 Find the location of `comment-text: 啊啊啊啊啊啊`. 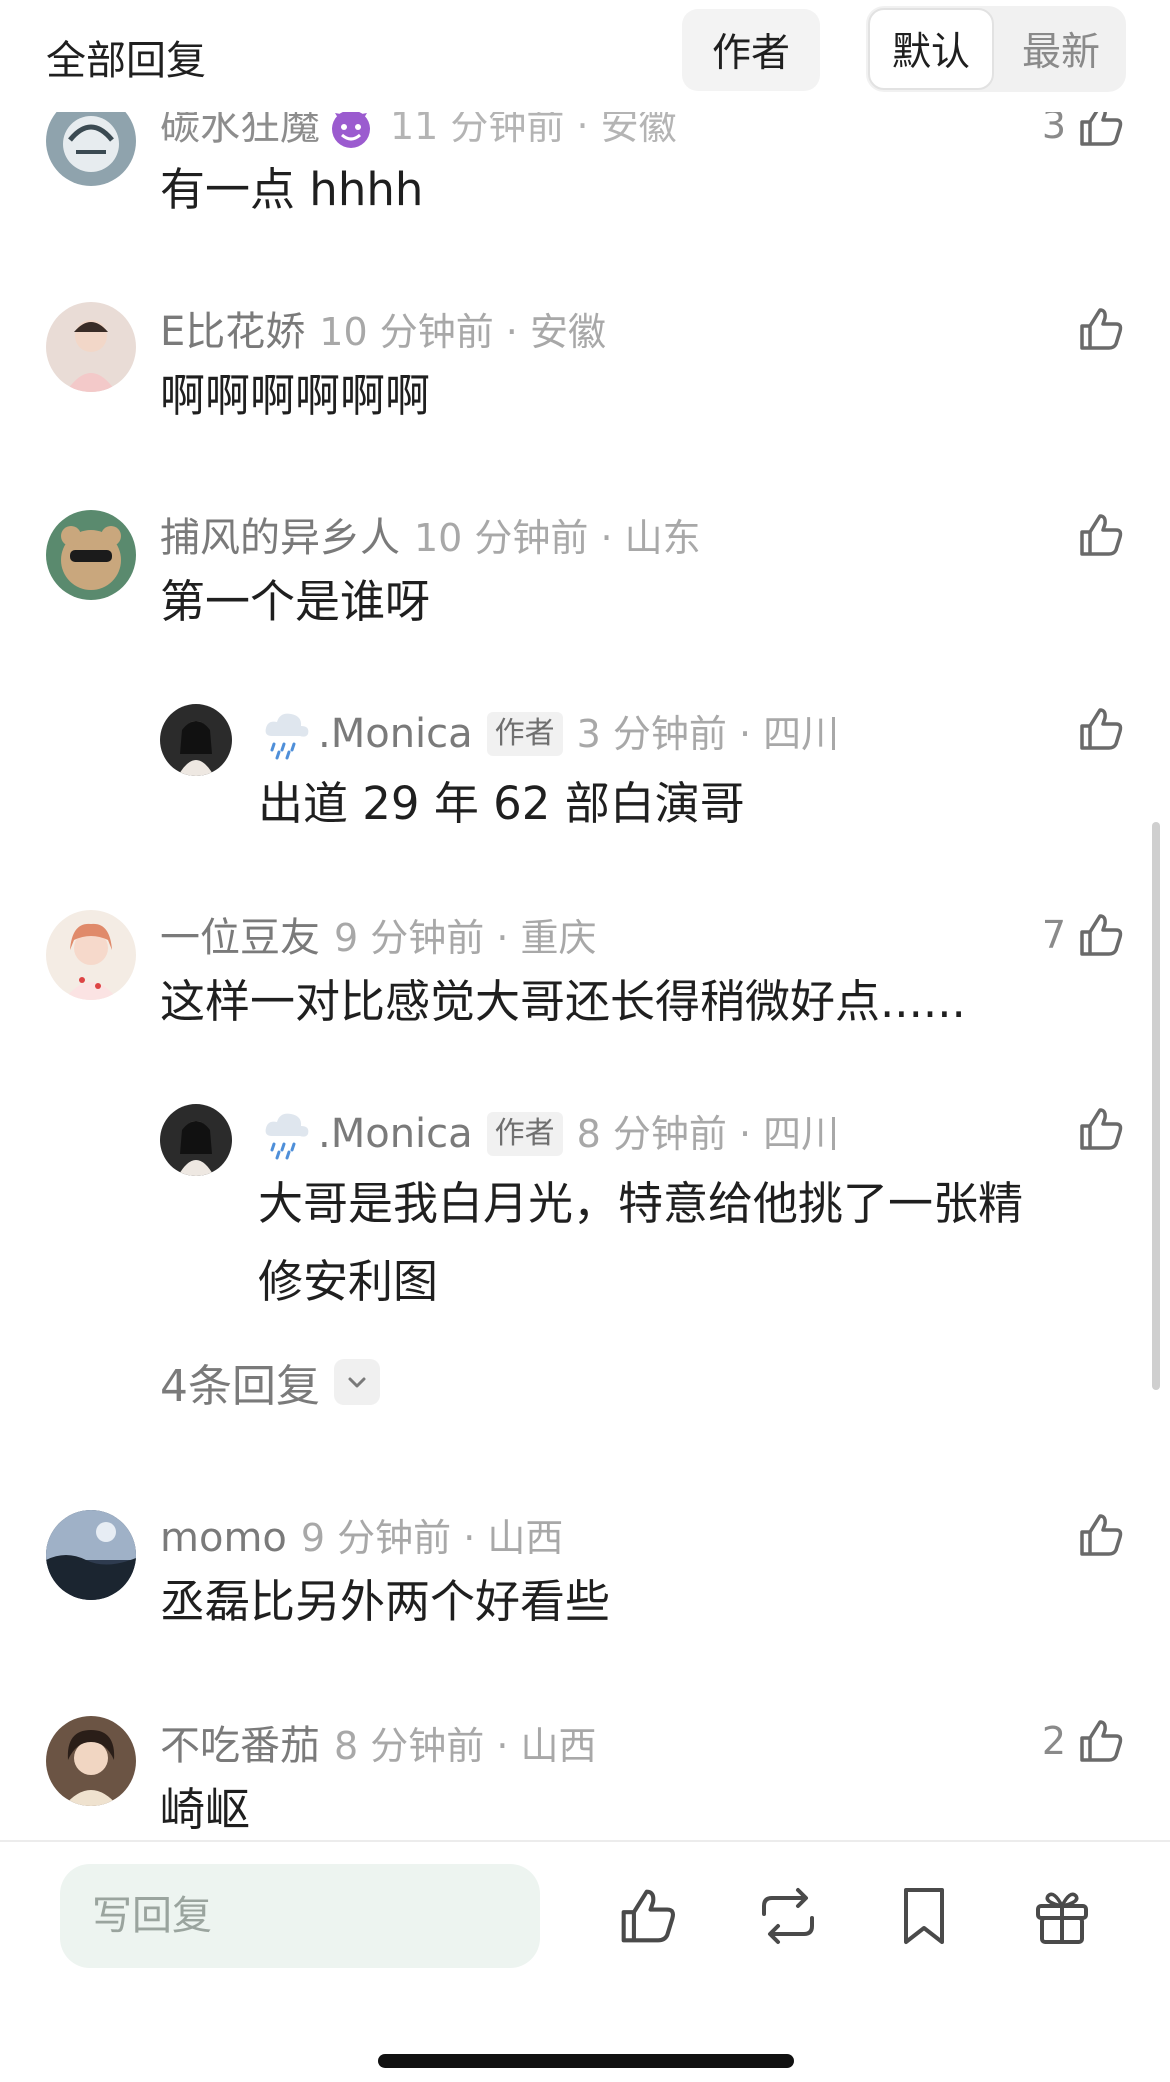

comment-text: 啊啊啊啊啊啊 is located at coordinates (295, 395).